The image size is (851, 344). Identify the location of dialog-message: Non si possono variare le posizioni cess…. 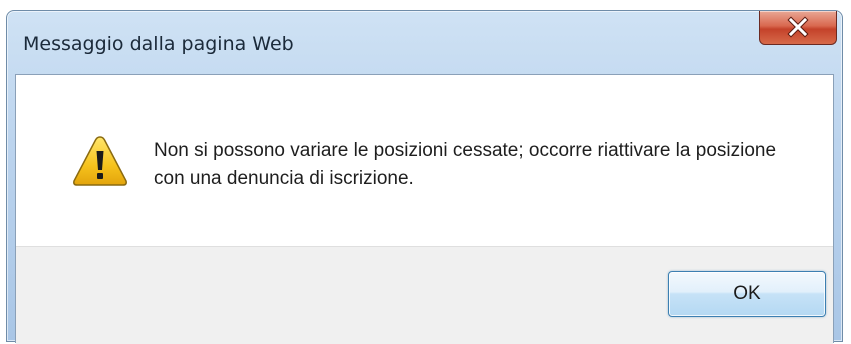
(465, 164).